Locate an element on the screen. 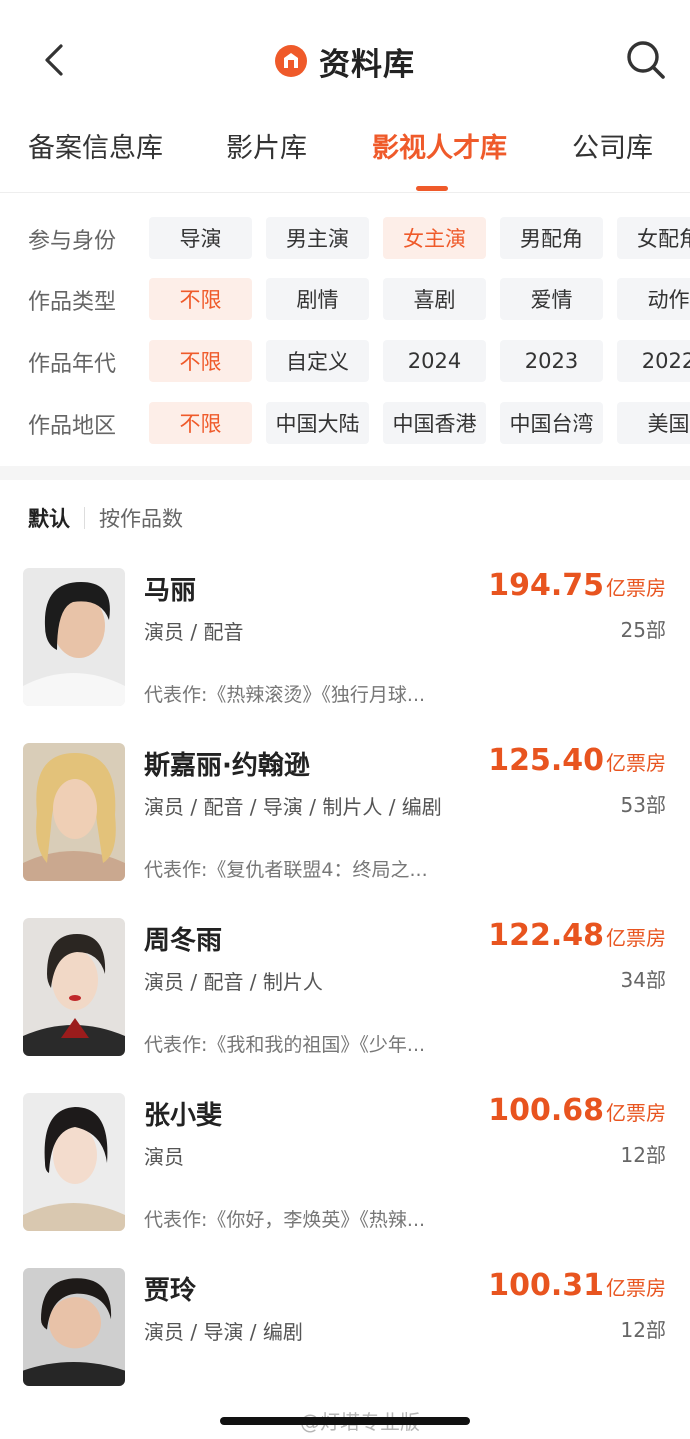 This screenshot has height=1439, width=690. box-office: 194.75 亿票房 is located at coordinates (577, 585).